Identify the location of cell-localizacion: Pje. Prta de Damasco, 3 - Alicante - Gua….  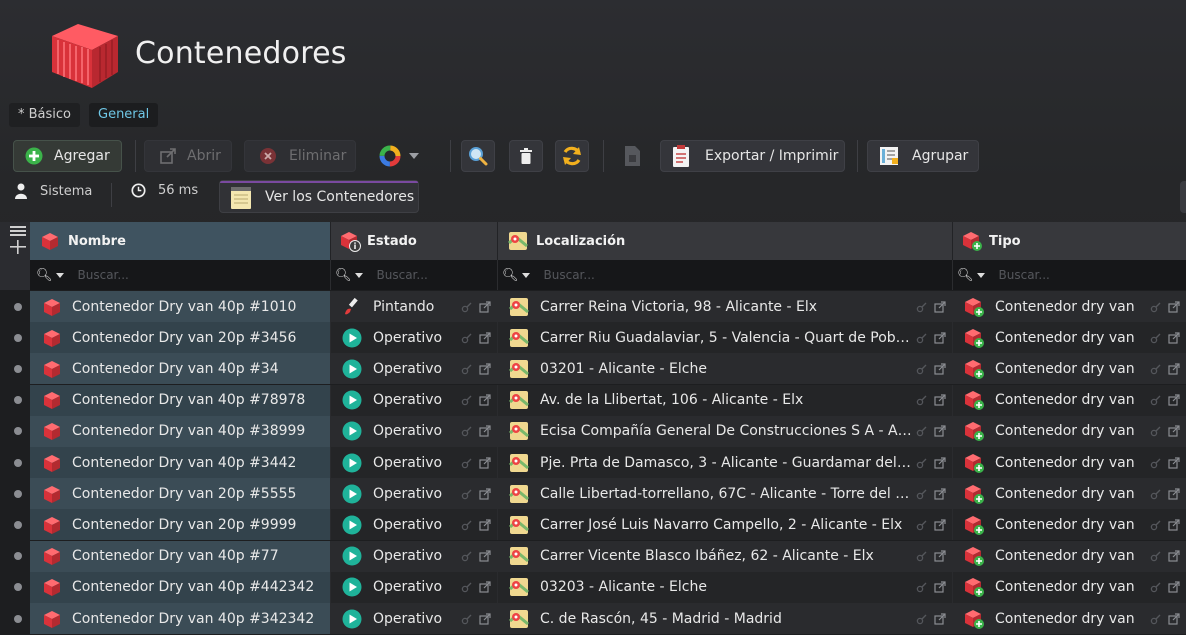
(725, 462).